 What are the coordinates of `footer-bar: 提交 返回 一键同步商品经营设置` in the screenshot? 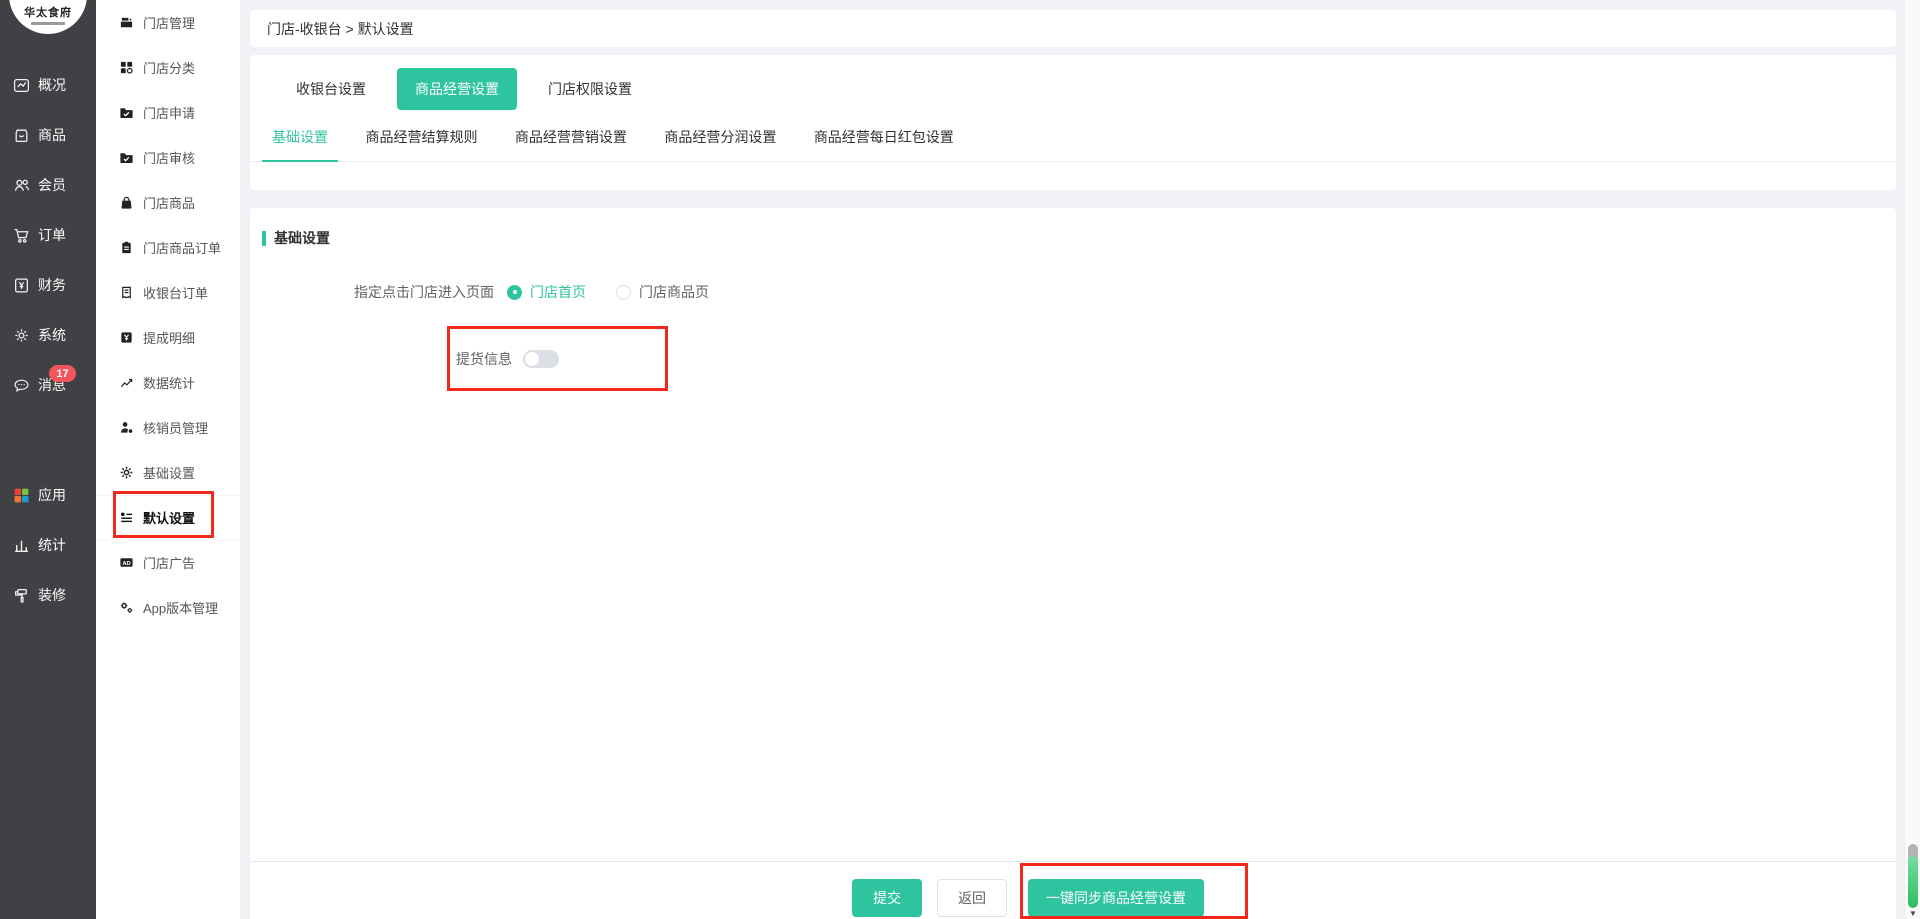 It's located at (1073, 890).